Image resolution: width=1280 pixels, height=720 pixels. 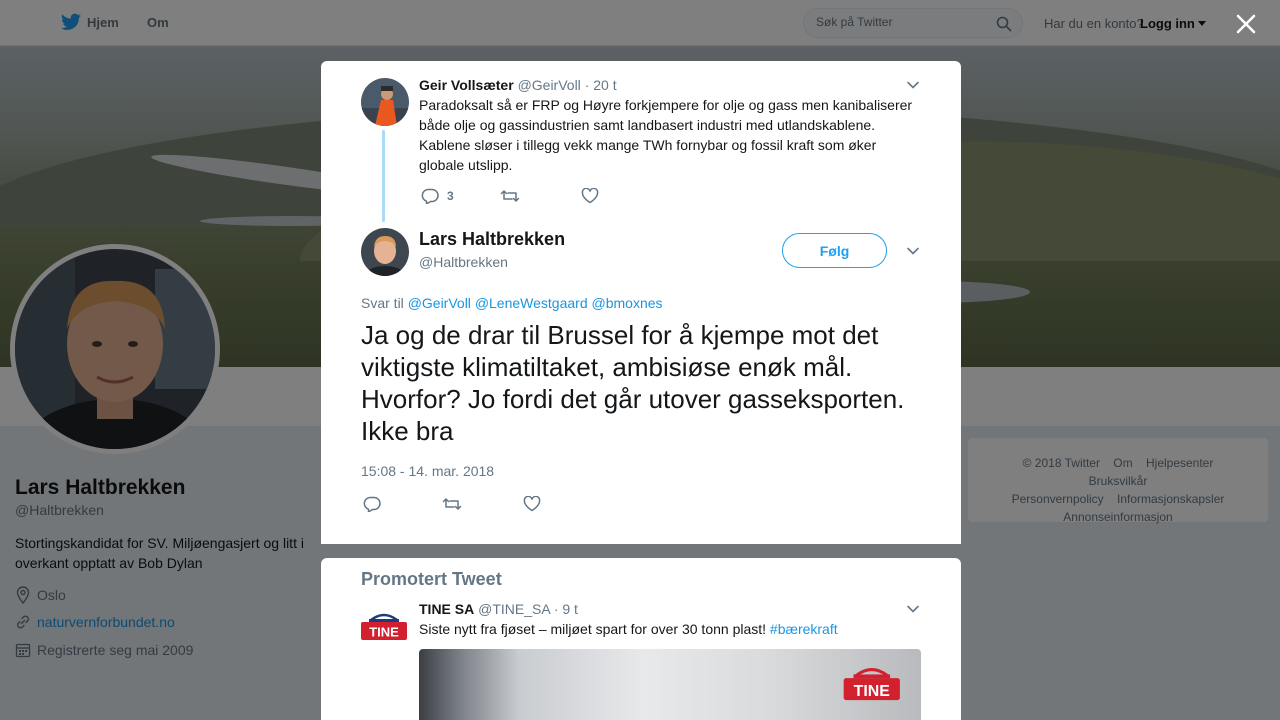 I want to click on main-tweet-timestamp: 15:08 - 14. mar. 2018, so click(x=427, y=471).